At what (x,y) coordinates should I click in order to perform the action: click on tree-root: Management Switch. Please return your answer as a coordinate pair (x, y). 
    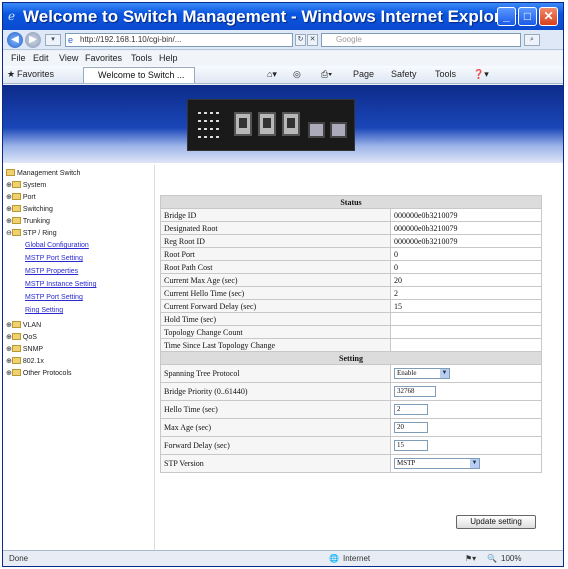
    Looking at the image, I should click on (43, 173).